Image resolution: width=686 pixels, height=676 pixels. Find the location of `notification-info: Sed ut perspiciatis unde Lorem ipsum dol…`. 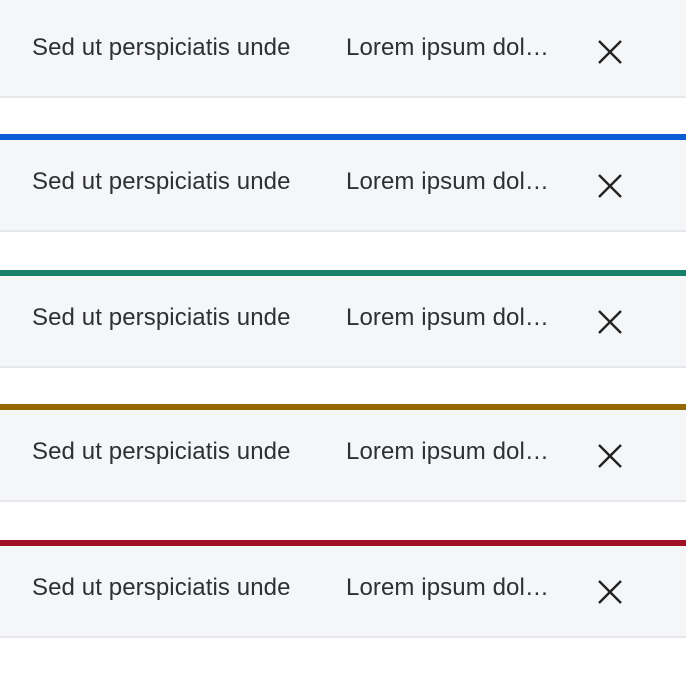

notification-info: Sed ut perspiciatis unde Lorem ipsum dol… is located at coordinates (343, 183).